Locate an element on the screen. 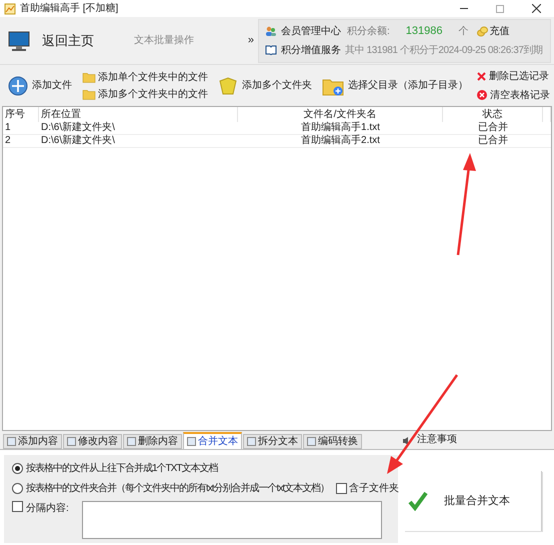 The image size is (554, 545). column-header: 序号 is located at coordinates (21, 114).